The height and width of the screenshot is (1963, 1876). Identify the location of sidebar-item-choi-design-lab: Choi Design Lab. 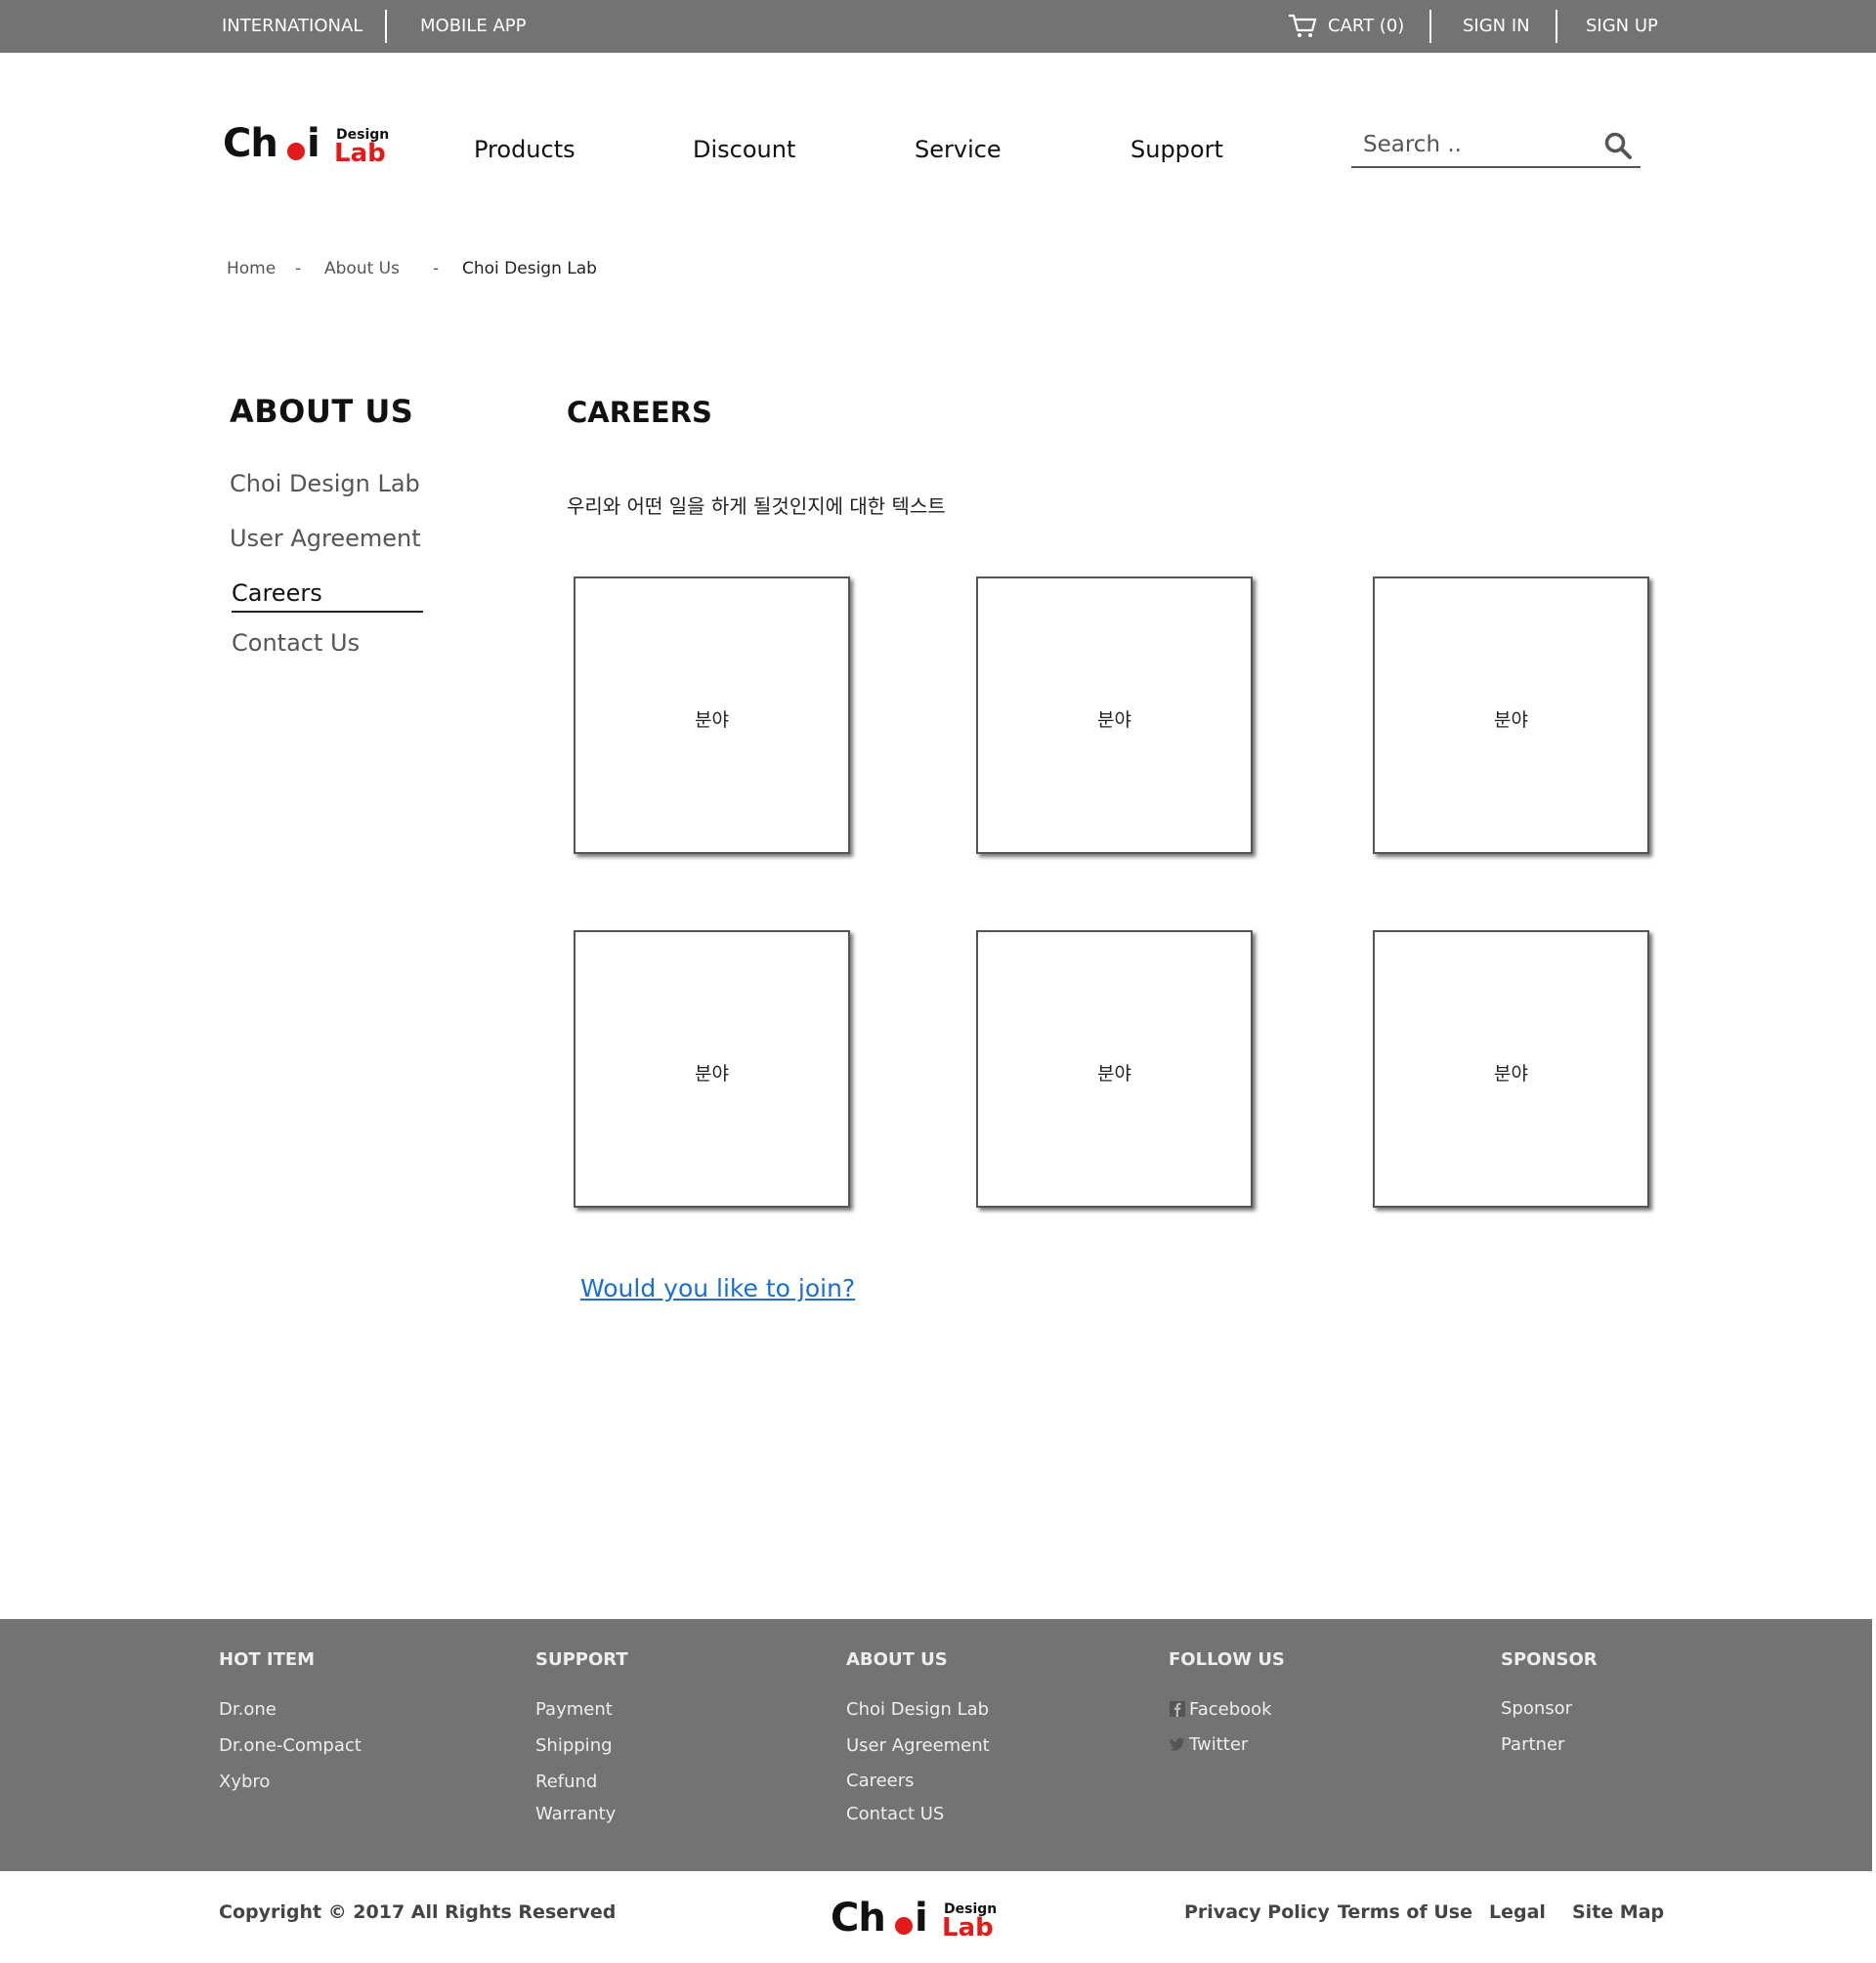
(325, 483).